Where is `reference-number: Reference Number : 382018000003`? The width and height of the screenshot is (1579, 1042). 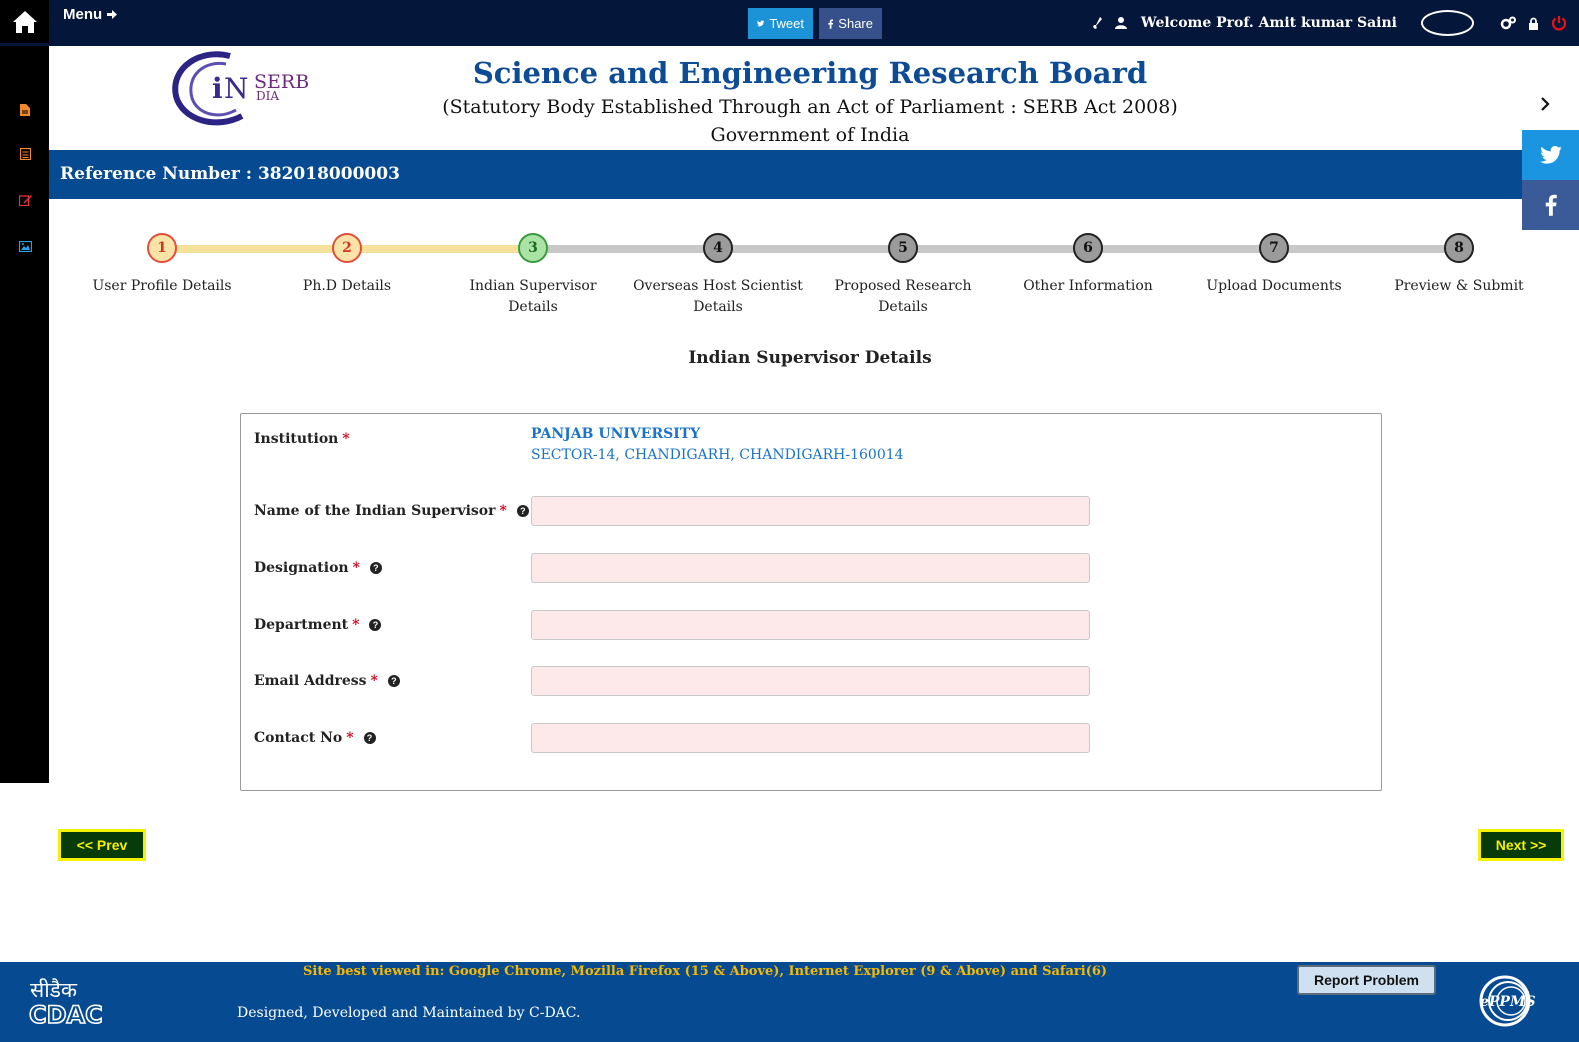 reference-number: Reference Number : 382018000003 is located at coordinates (230, 174).